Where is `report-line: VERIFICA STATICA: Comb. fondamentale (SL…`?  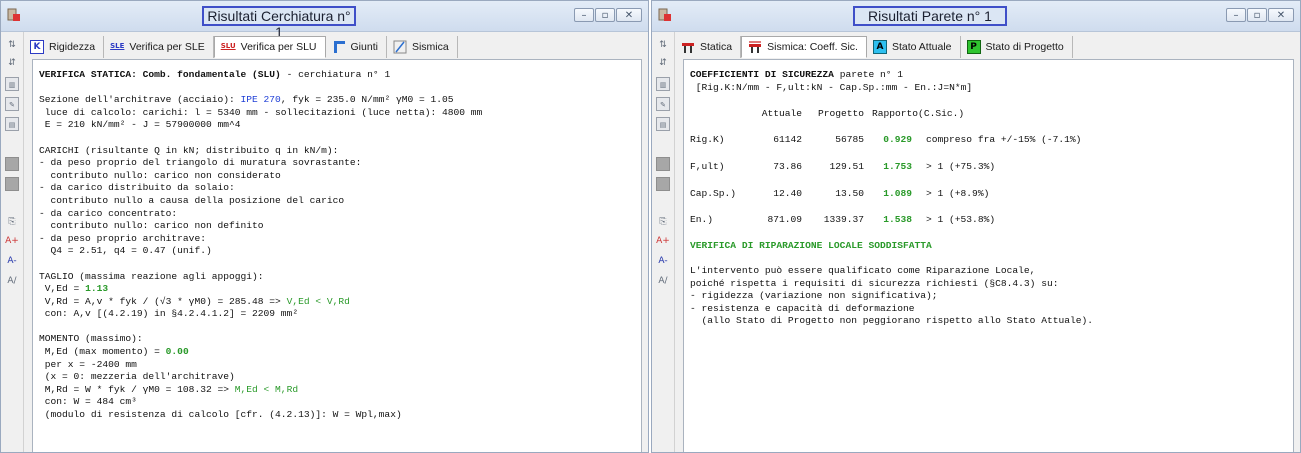 report-line: VERIFICA STATICA: Comb. fondamentale (SL… is located at coordinates (340, 75).